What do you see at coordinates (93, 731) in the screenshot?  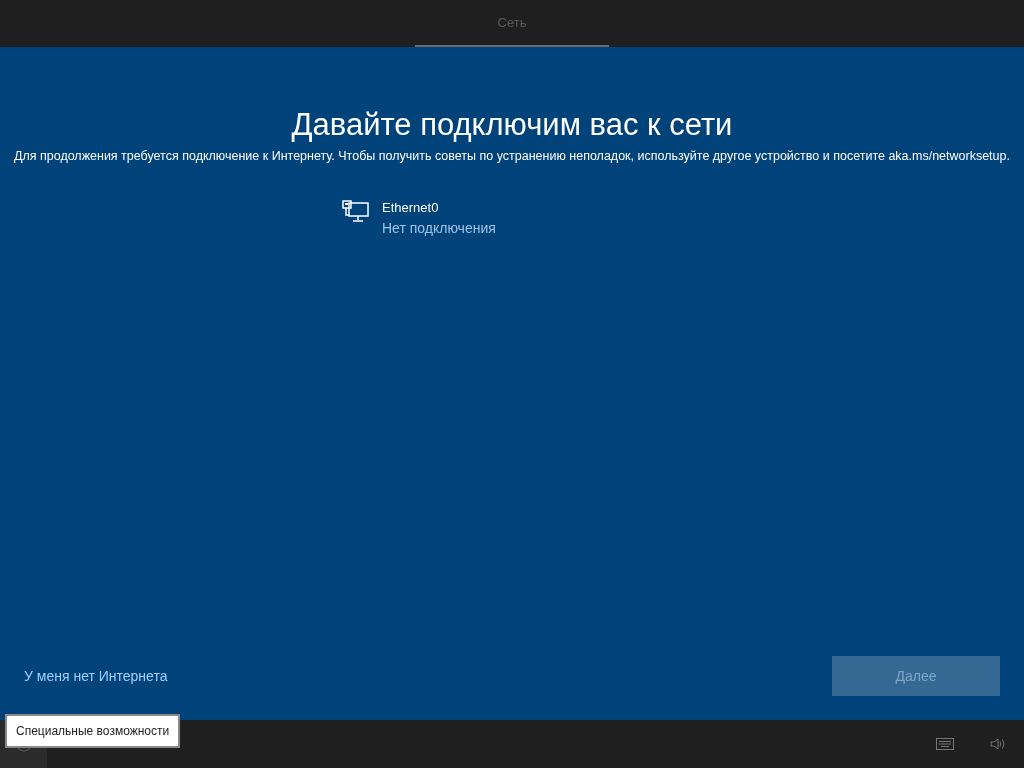 I see `tooltip: Специальные возможности` at bounding box center [93, 731].